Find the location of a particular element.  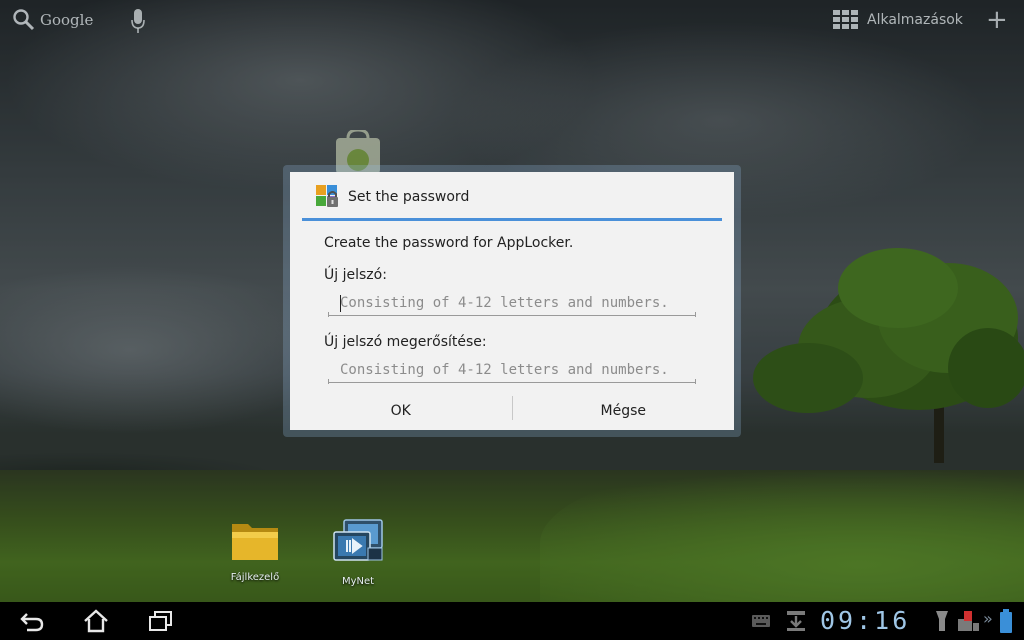

dialog-header: Set the password is located at coordinates (392, 197).